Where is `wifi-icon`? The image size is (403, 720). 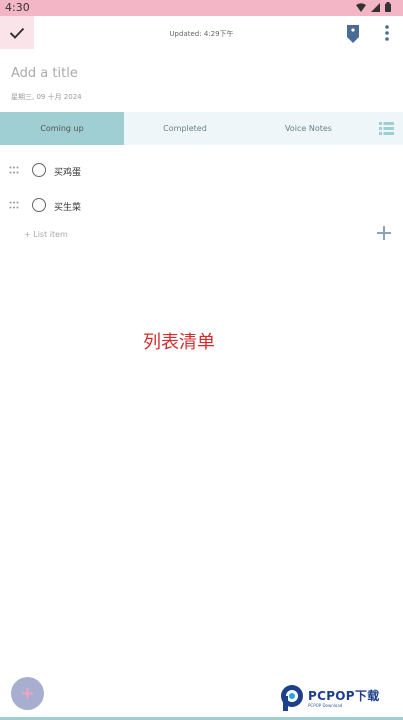 wifi-icon is located at coordinates (361, 7).